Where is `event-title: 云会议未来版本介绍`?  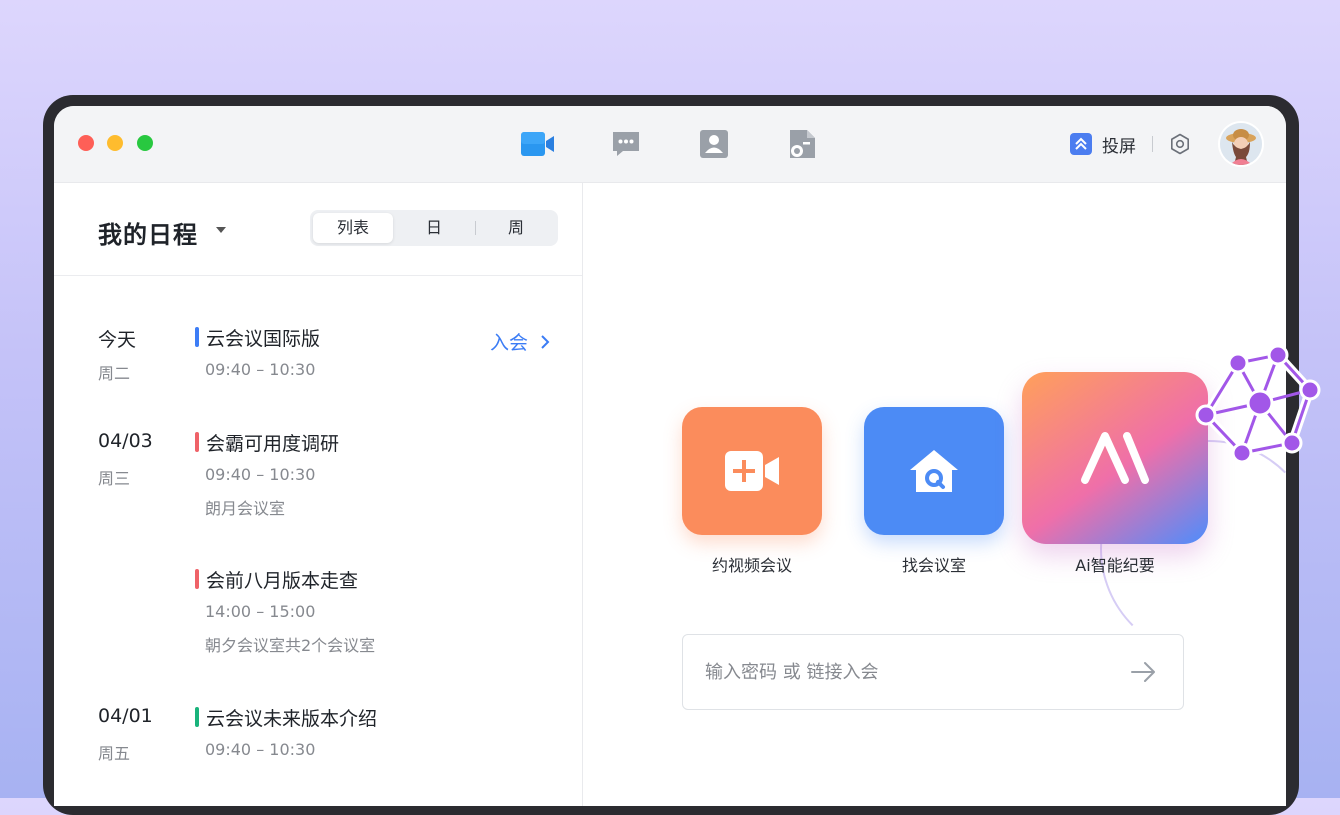
event-title: 云会议未来版本介绍 is located at coordinates (292, 719).